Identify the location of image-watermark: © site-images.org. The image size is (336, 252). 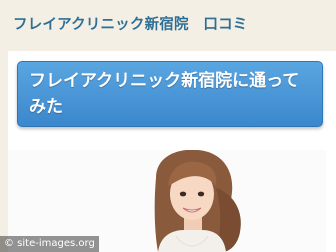
(49, 244).